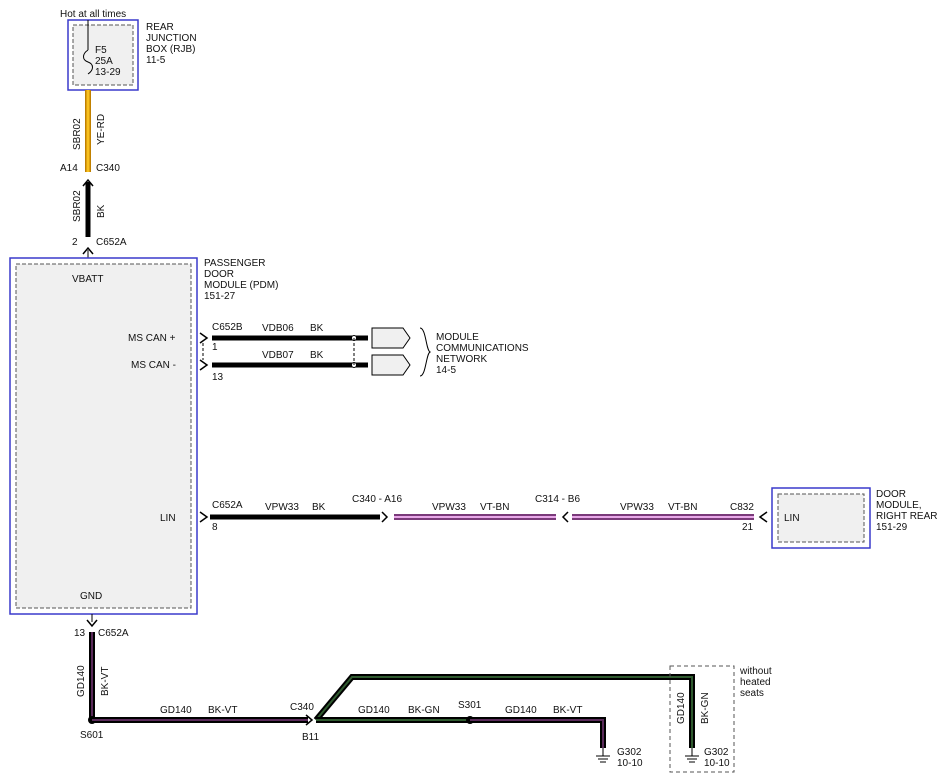  I want to click on can-plus-connector-icon, so click(204, 338).